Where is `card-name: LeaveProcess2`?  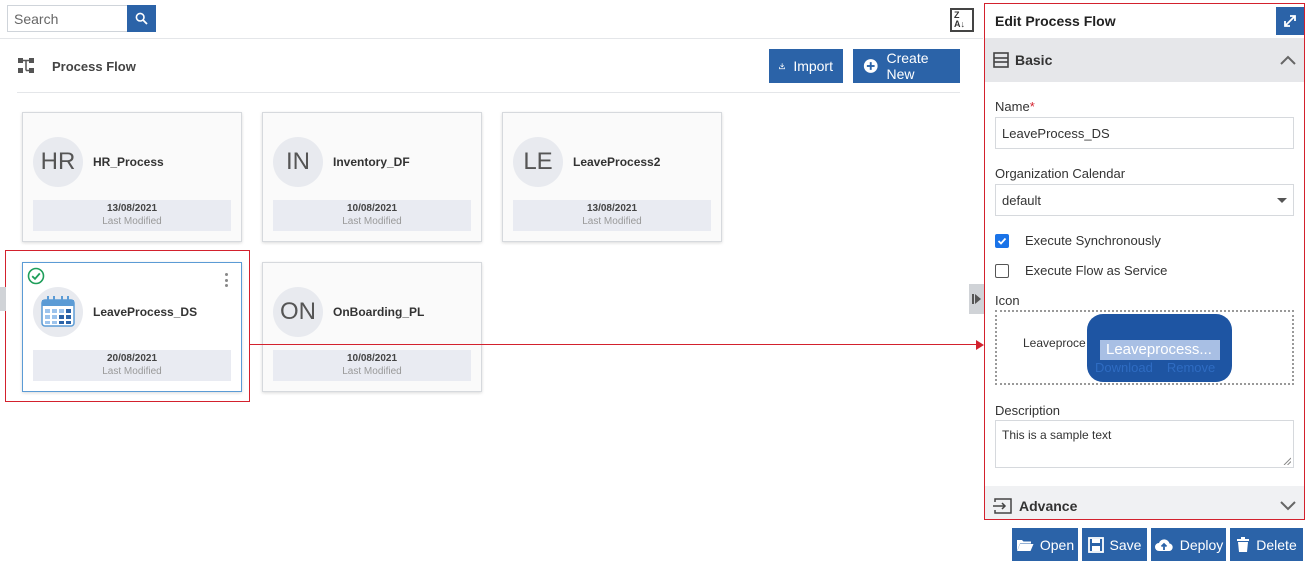 card-name: LeaveProcess2 is located at coordinates (617, 162).